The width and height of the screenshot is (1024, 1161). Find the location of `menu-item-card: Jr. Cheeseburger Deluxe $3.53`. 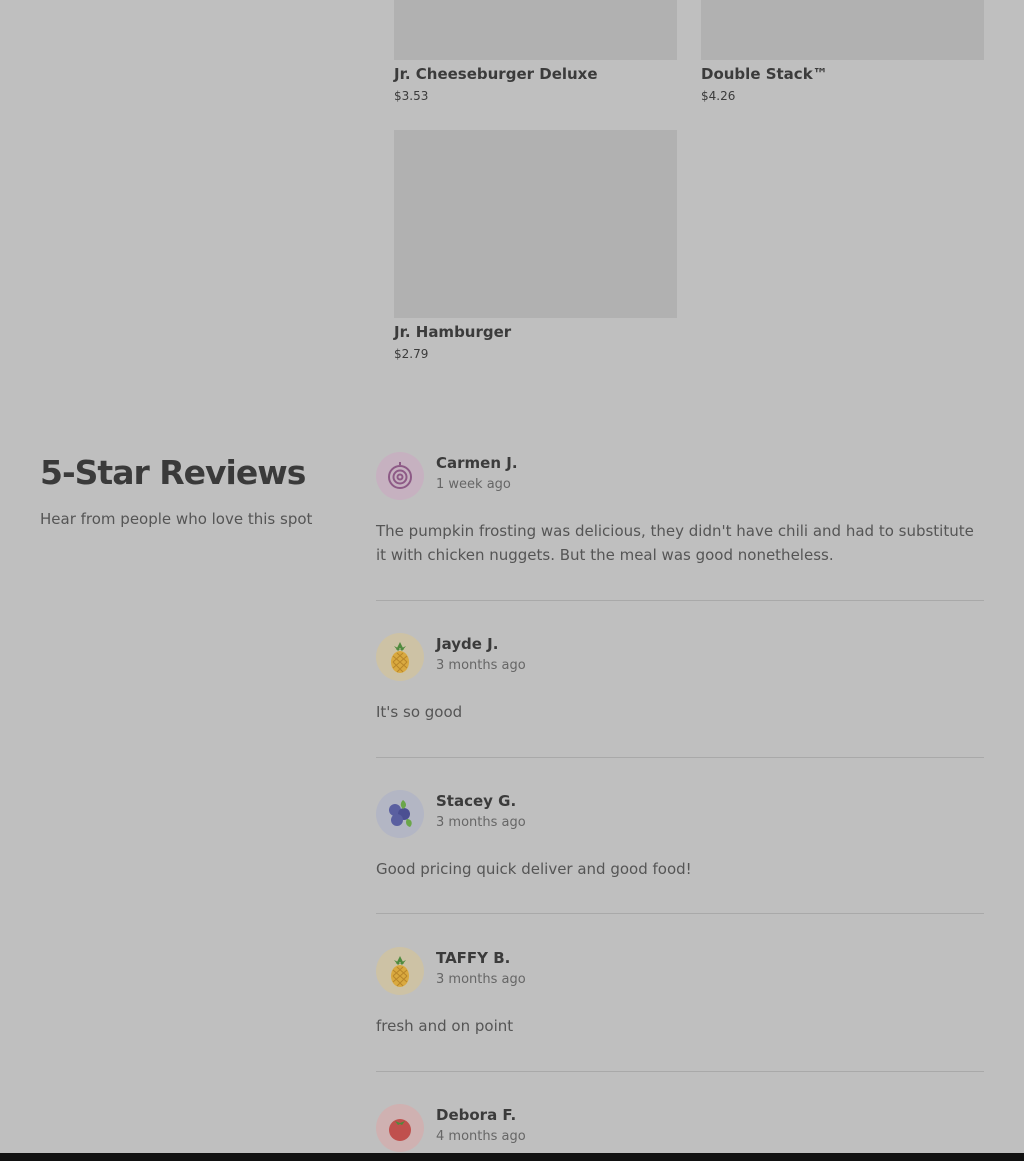

menu-item-card: Jr. Cheeseburger Deluxe $3.53 is located at coordinates (535, 52).